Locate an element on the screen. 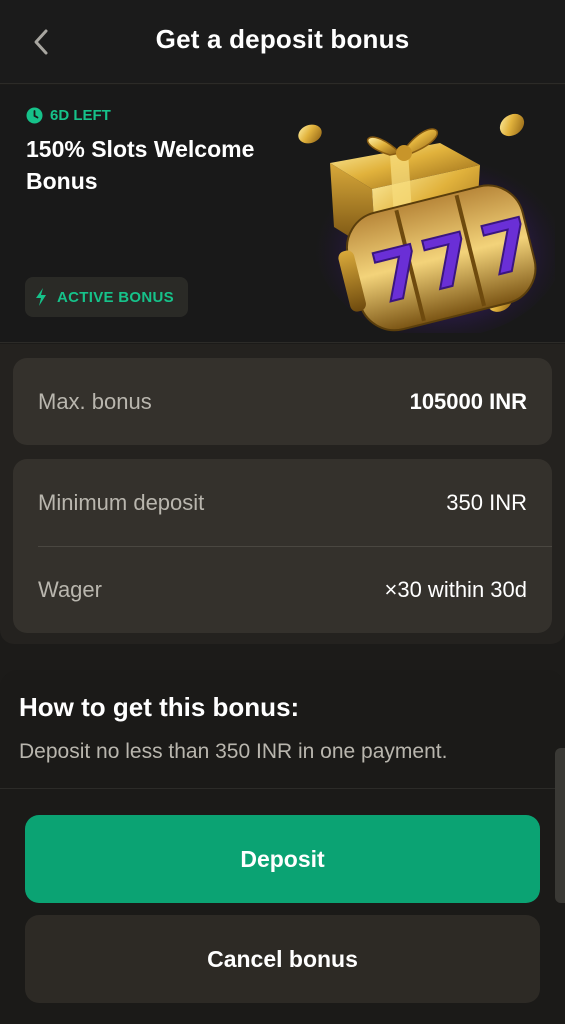 The width and height of the screenshot is (565, 1024). top-bar: Get a deposit bonus is located at coordinates (282, 42).